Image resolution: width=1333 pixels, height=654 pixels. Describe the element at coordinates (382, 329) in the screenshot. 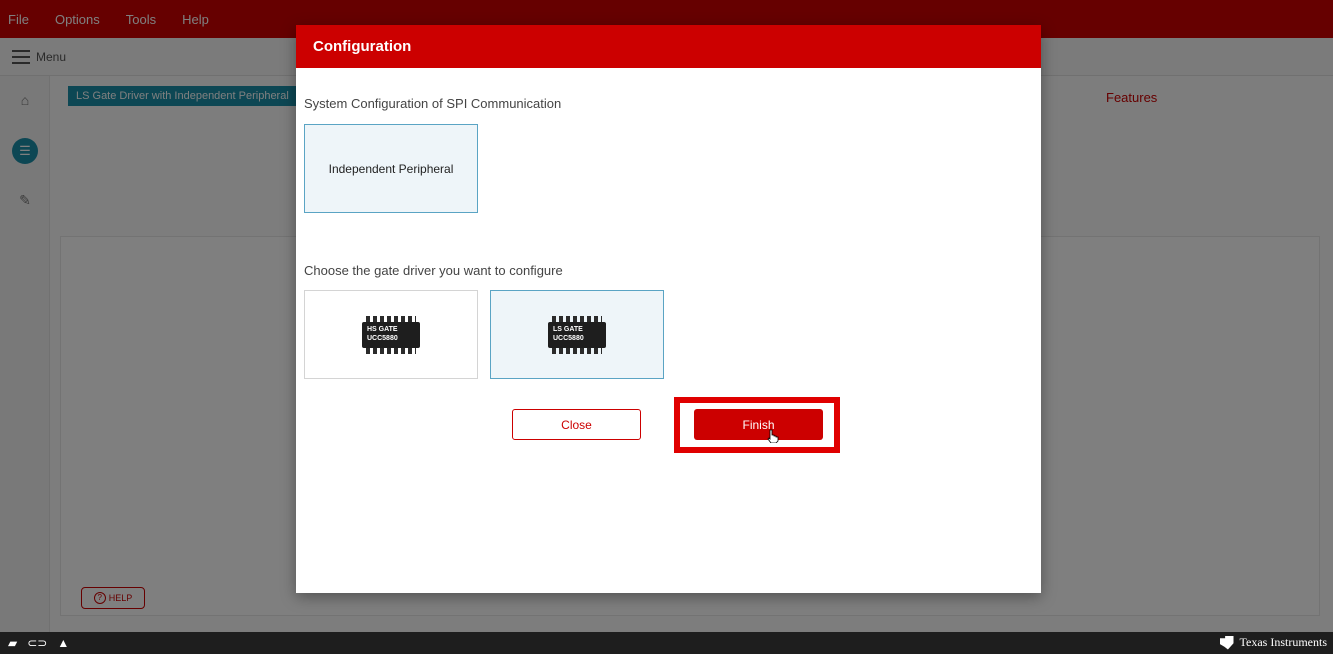

I see `hs-chip-line1: HS GATE` at that location.